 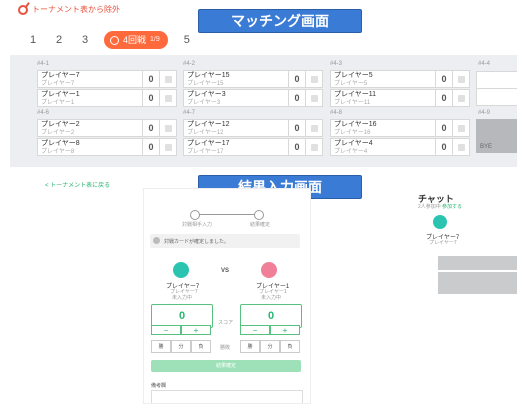 What do you see at coordinates (336, 113) in the screenshot?
I see `match-id: #4-8` at bounding box center [336, 113].